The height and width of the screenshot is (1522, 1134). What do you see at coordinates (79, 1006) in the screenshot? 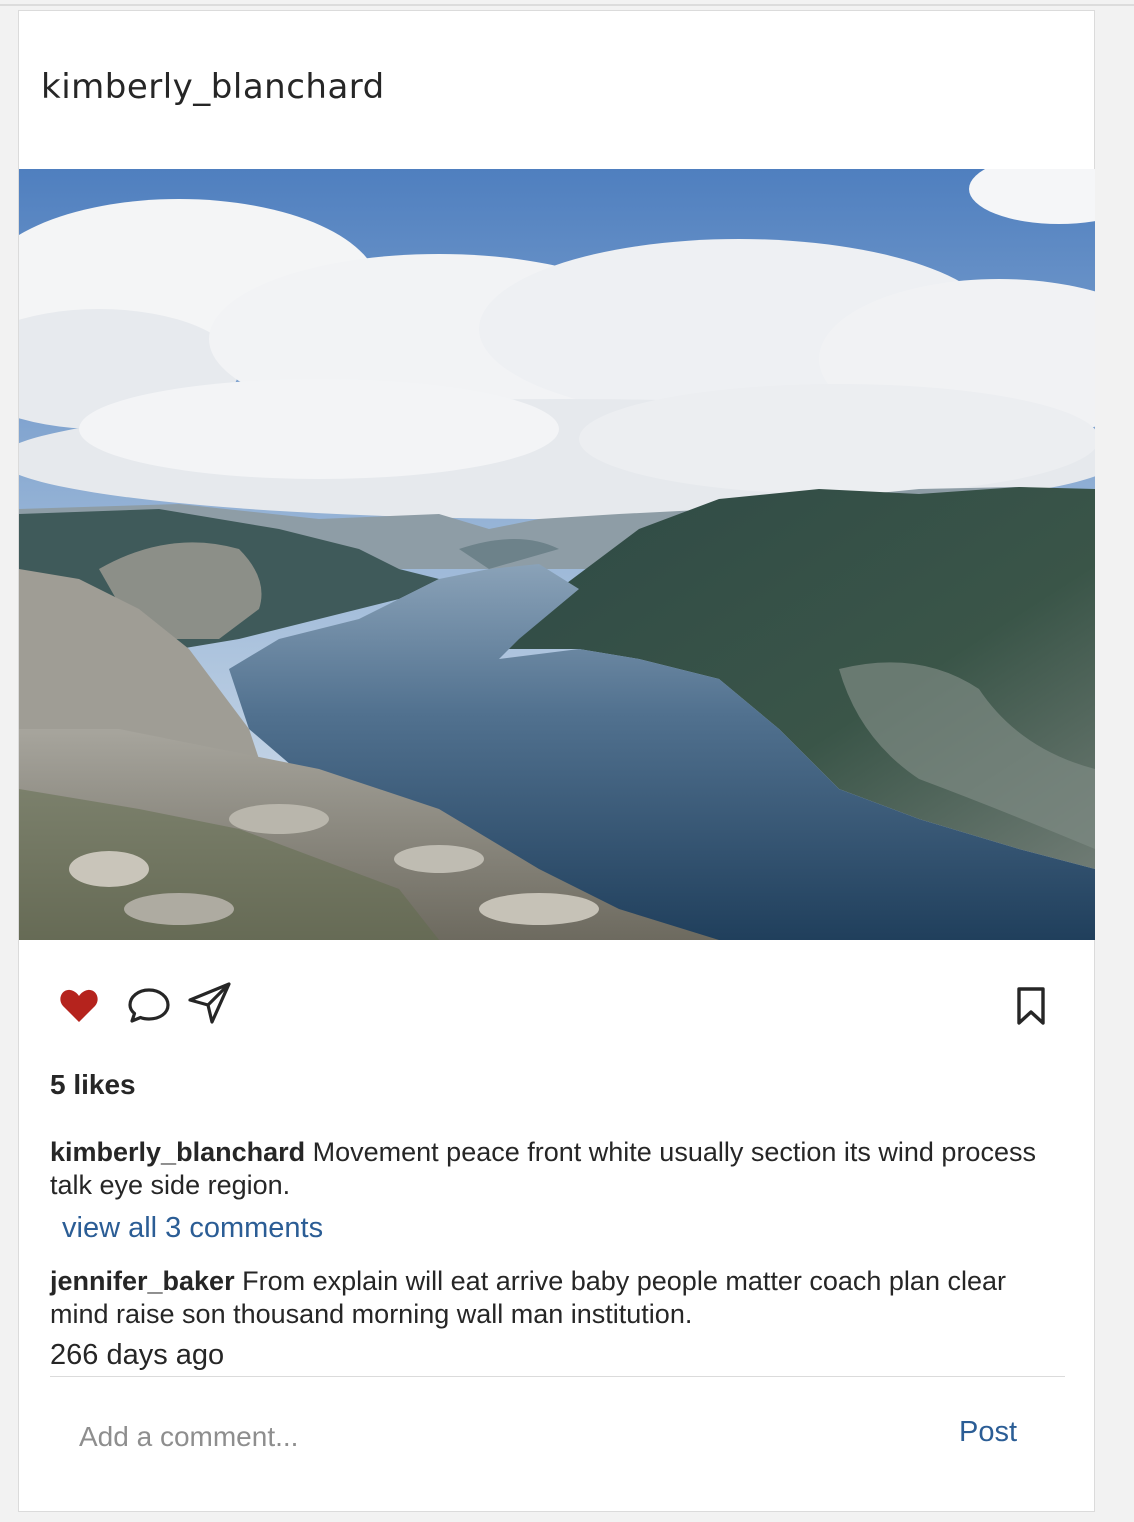
I see `heart-icon` at bounding box center [79, 1006].